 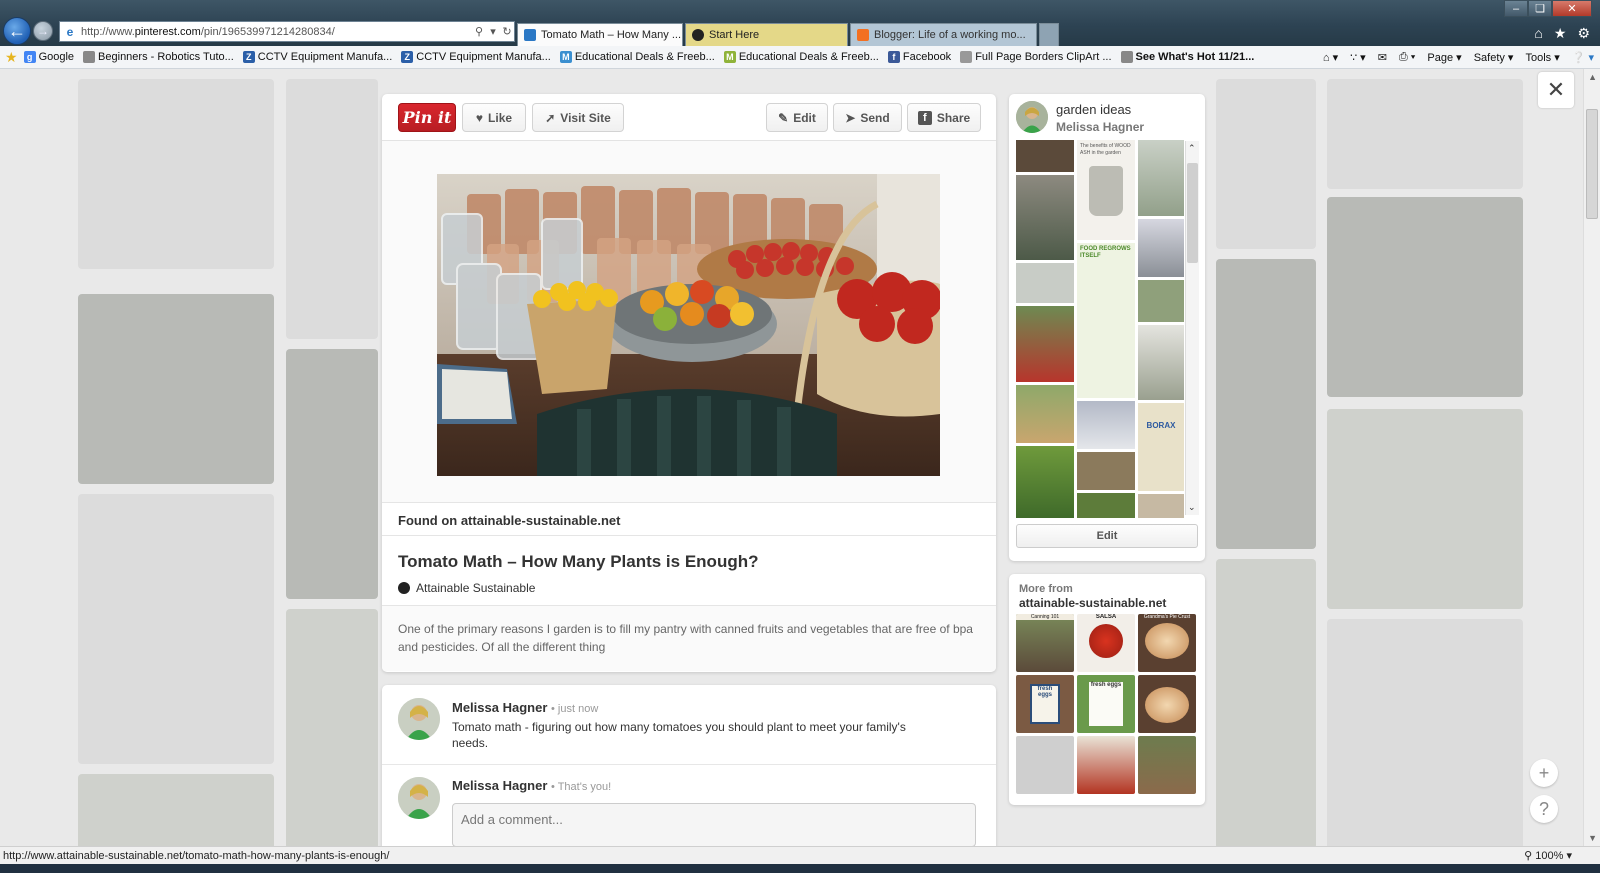 I want to click on help-icon: ❔ ▾, so click(x=1583, y=57).